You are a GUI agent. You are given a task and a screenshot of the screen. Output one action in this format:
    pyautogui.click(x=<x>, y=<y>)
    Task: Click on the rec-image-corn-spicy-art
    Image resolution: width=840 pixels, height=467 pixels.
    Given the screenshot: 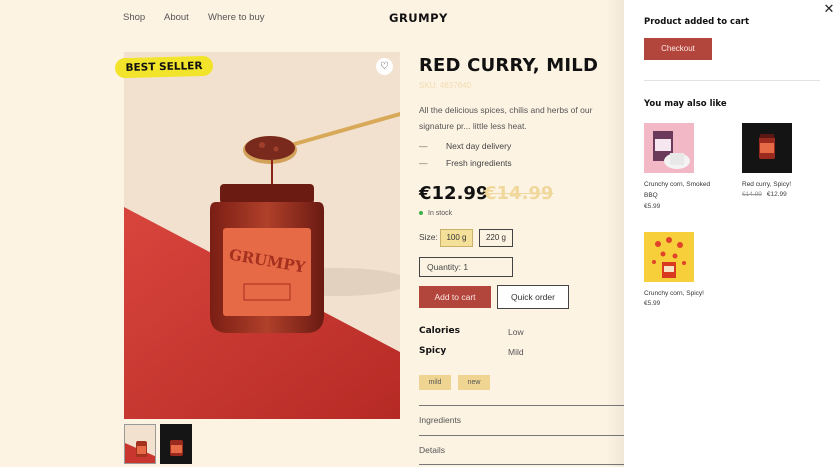 What is the action you would take?
    pyautogui.click(x=669, y=257)
    